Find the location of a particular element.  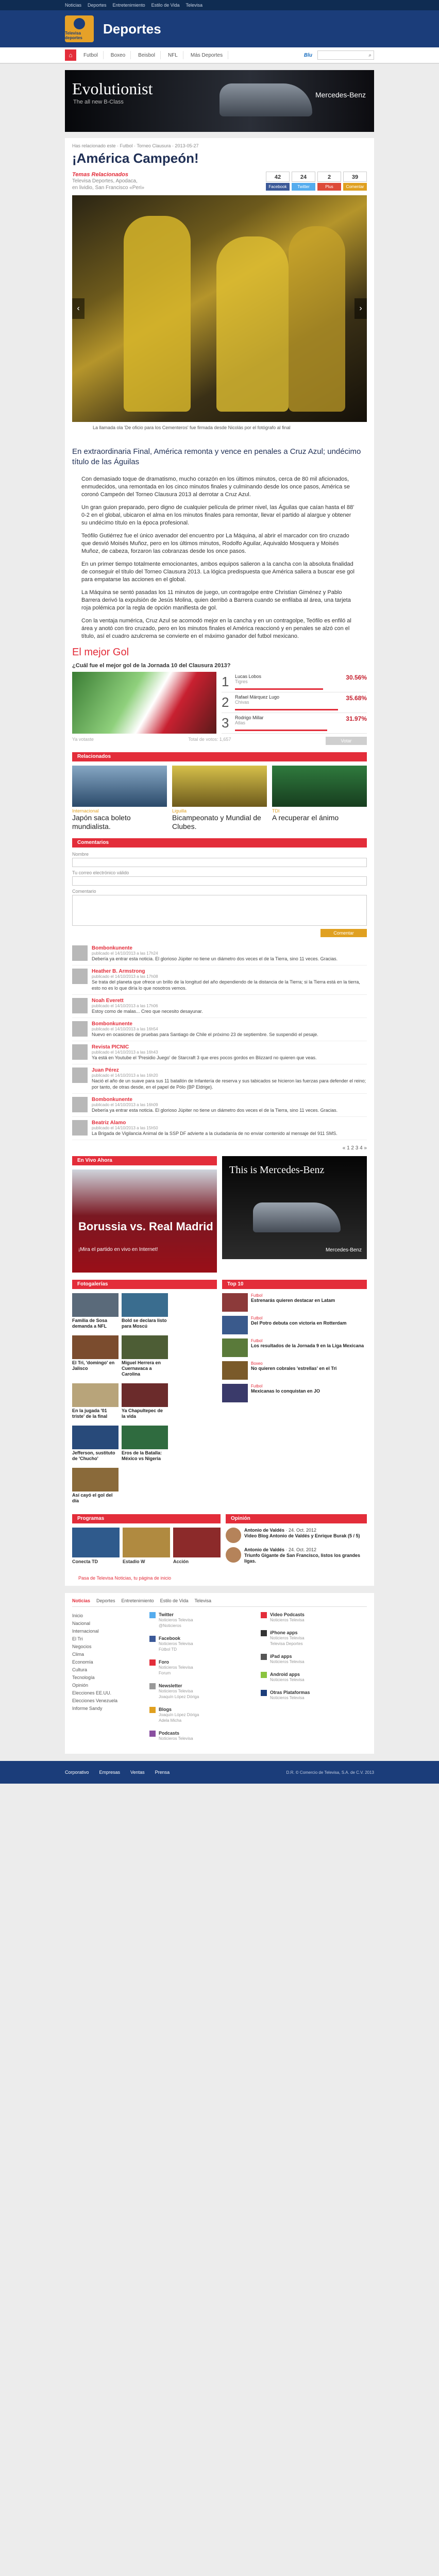

prev-arrow-icon: ‹ is located at coordinates (78, 308).